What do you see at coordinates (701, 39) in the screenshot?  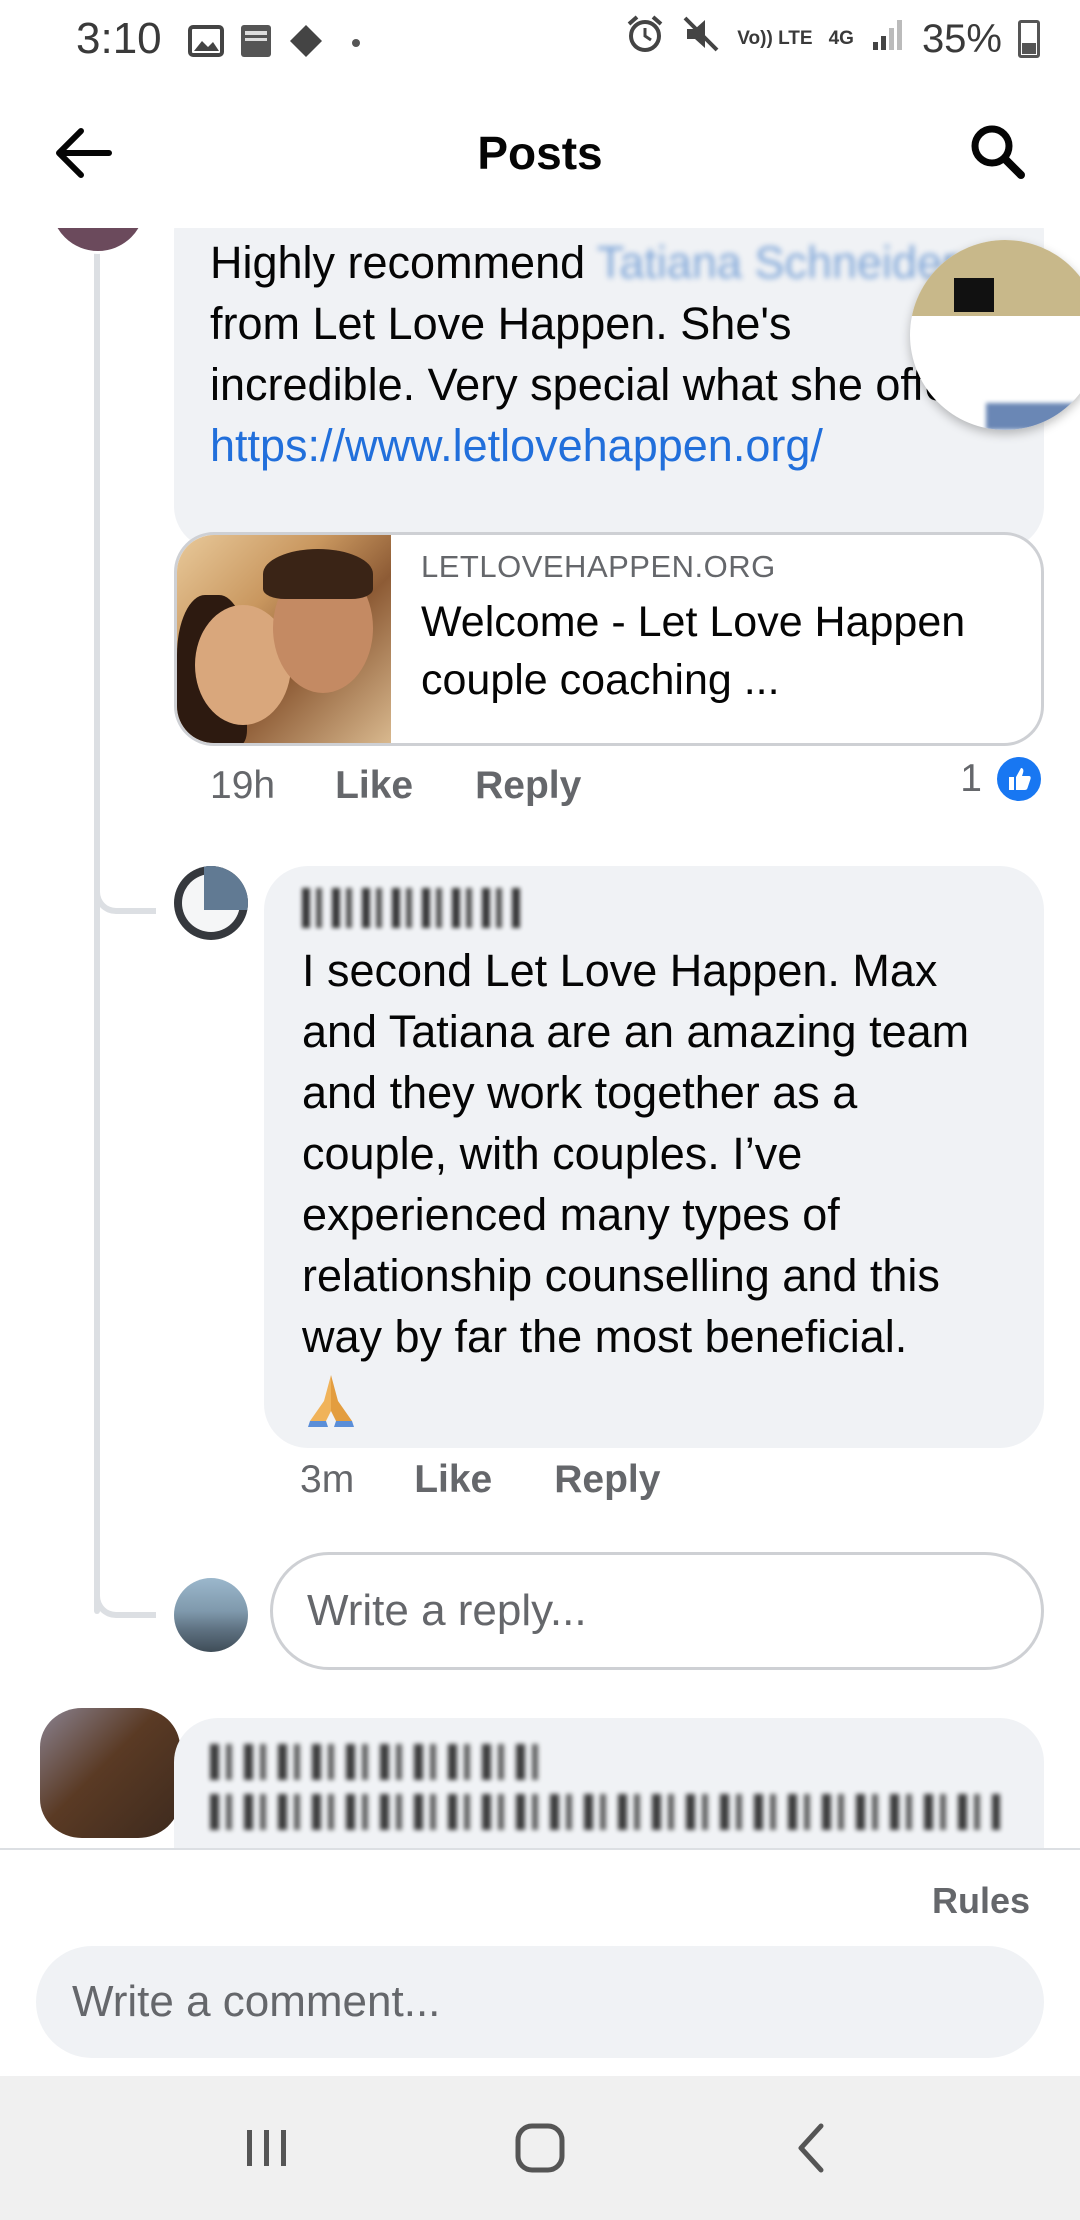 I see `mute-icon` at bounding box center [701, 39].